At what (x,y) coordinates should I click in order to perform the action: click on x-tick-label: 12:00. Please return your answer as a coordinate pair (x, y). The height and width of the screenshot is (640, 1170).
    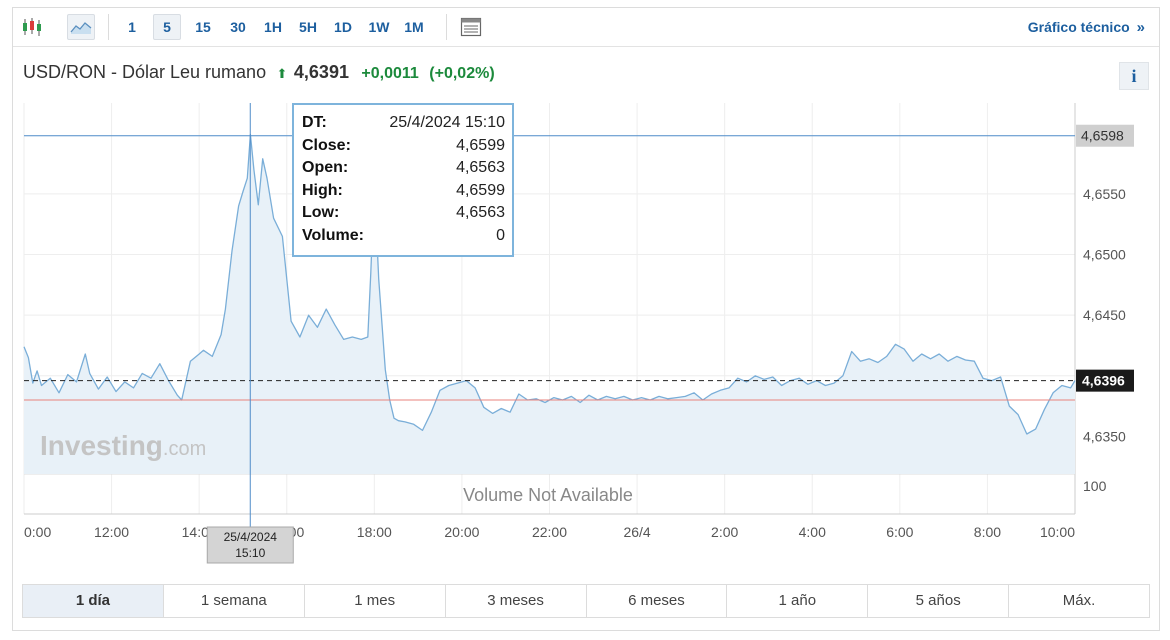
    Looking at the image, I should click on (111, 532).